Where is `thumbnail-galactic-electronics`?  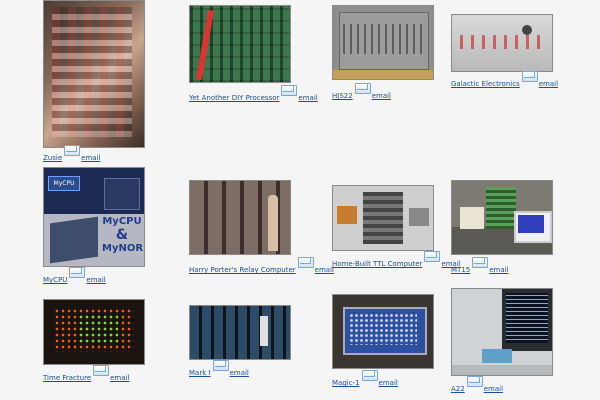
thumbnail-galactic-electronics is located at coordinates (502, 43).